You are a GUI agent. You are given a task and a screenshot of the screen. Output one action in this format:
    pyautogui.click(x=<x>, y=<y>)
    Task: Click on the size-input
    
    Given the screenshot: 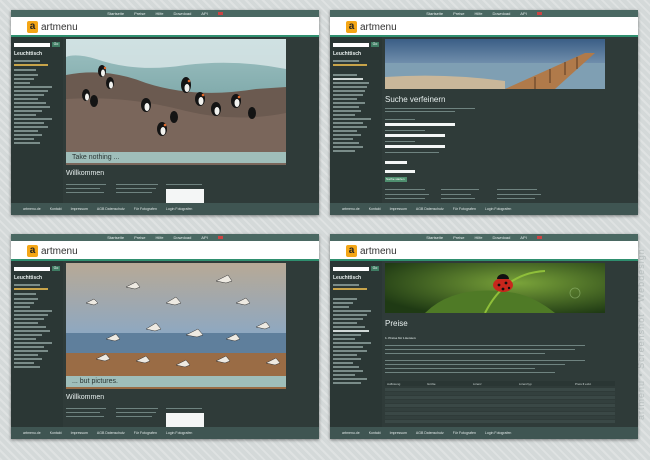 What is the action you would take?
    pyautogui.click(x=396, y=162)
    